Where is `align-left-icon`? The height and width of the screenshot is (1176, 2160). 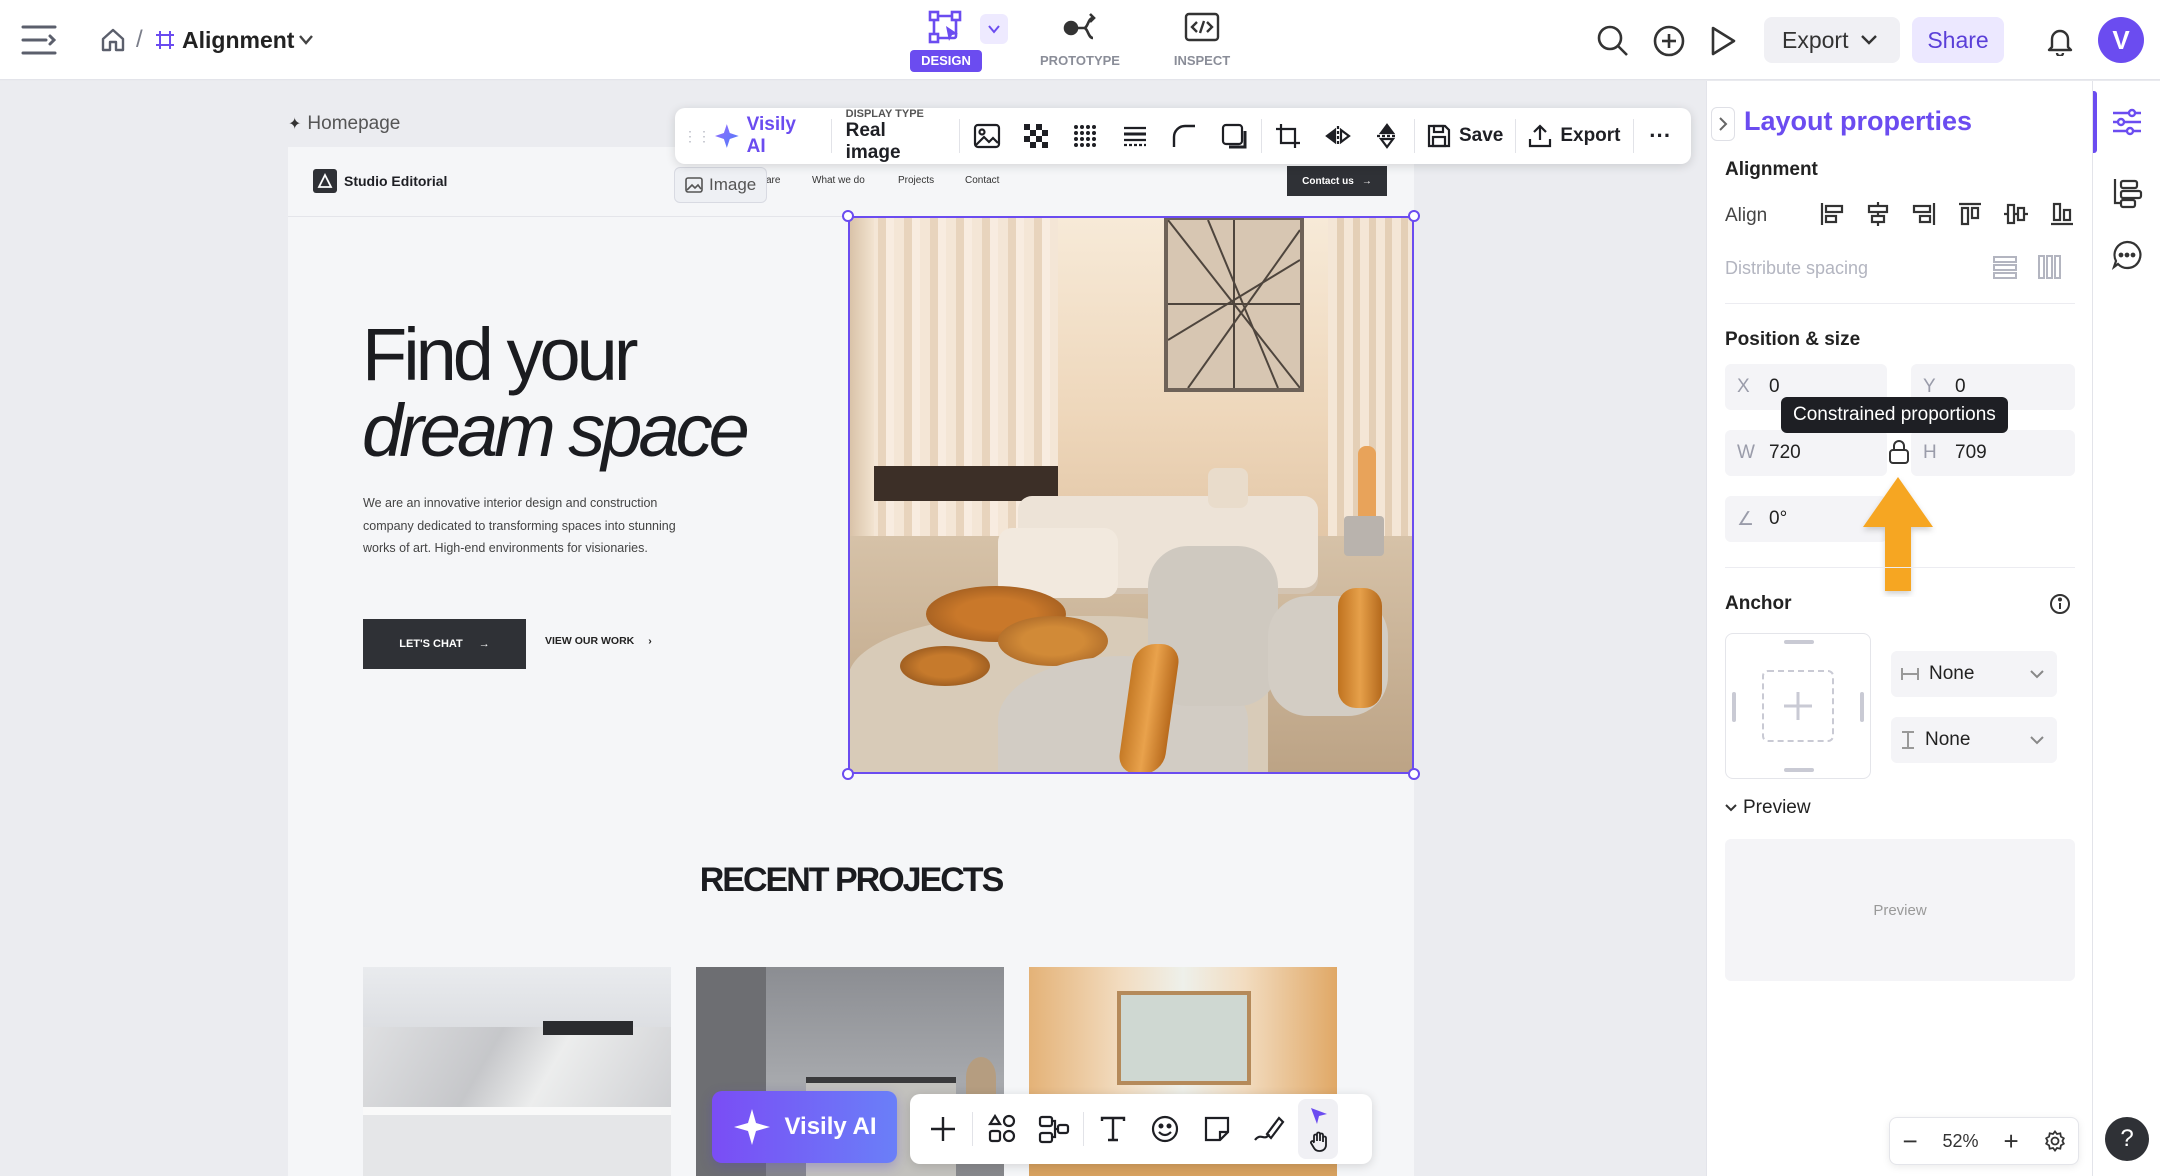
align-left-icon is located at coordinates (1832, 214).